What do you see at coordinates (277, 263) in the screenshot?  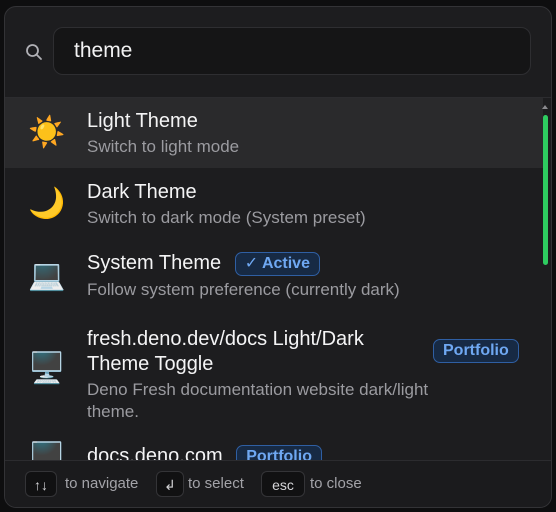 I see `active-badge: ✓ Active` at bounding box center [277, 263].